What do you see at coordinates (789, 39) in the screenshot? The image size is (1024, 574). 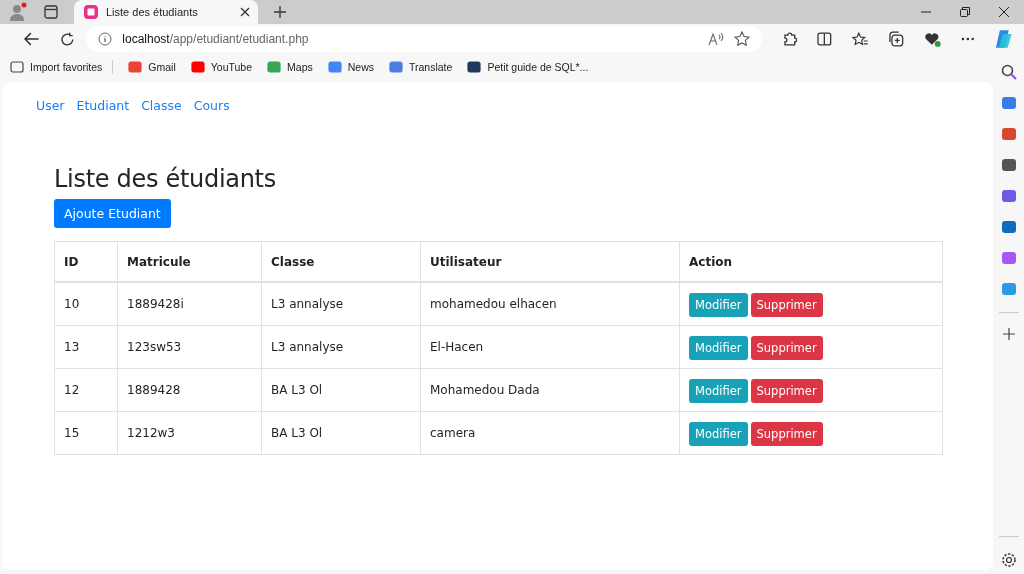 I see `extensions-icon` at bounding box center [789, 39].